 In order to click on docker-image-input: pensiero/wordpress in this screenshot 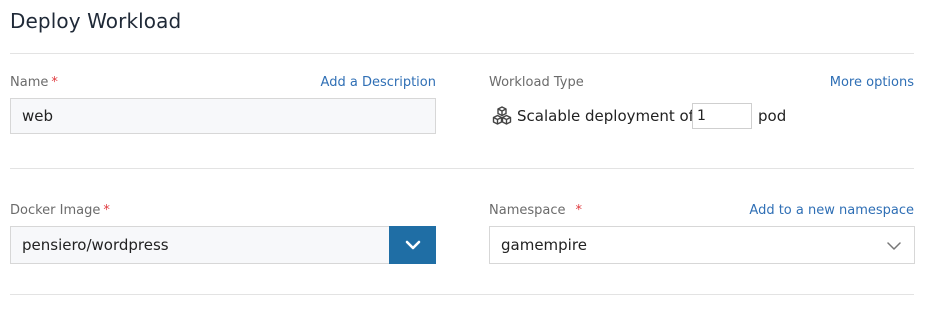, I will do `click(200, 245)`.